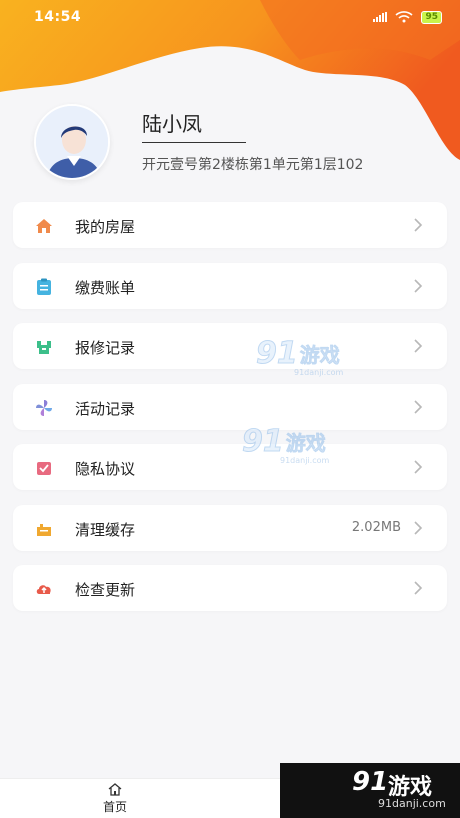  What do you see at coordinates (105, 469) in the screenshot?
I see `menu-item-label: 隐私协议` at bounding box center [105, 469].